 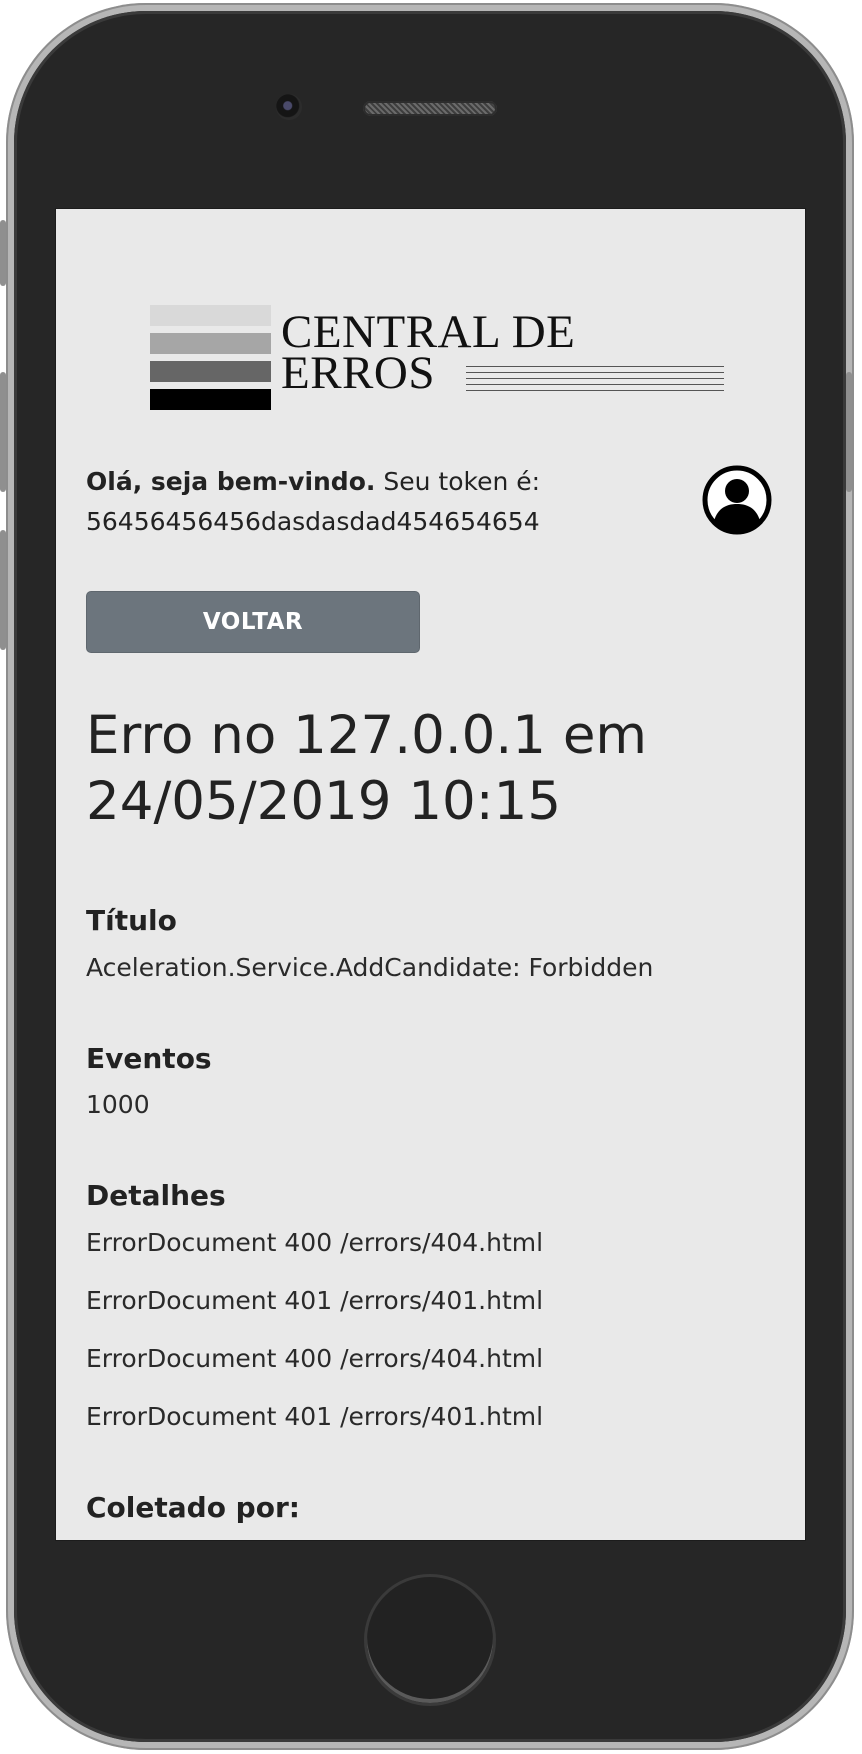 What do you see at coordinates (737, 500) in the screenshot?
I see `user-circle-icon` at bounding box center [737, 500].